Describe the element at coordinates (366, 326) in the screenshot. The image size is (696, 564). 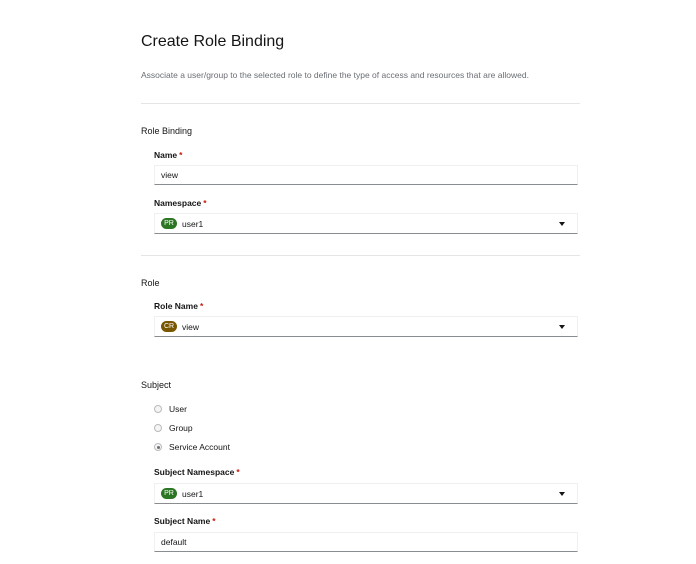
I see `role-name-dropdown: CR view` at that location.